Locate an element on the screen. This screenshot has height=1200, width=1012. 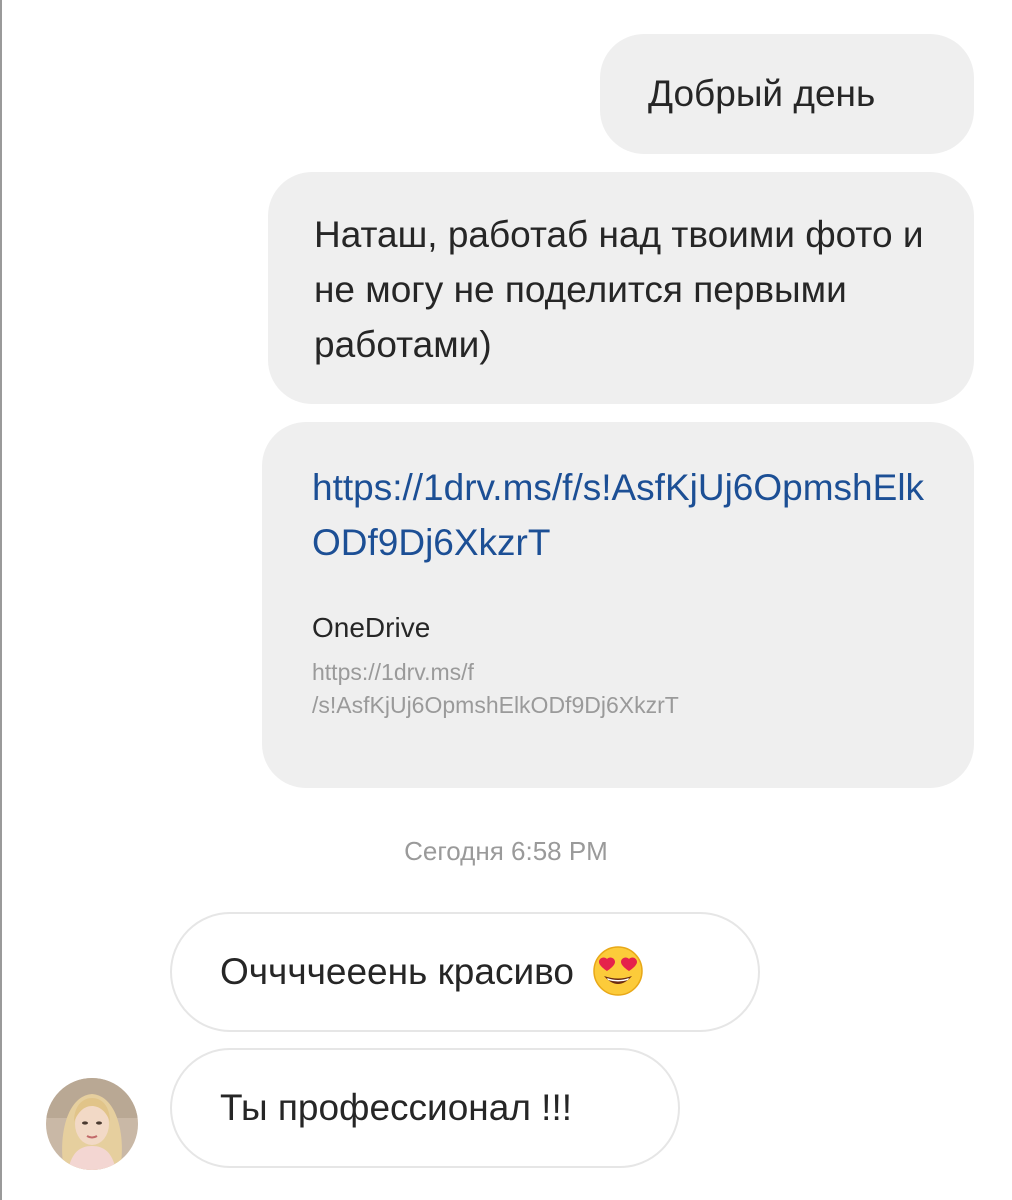
message-text-greeting: Добрый день is located at coordinates (762, 93).